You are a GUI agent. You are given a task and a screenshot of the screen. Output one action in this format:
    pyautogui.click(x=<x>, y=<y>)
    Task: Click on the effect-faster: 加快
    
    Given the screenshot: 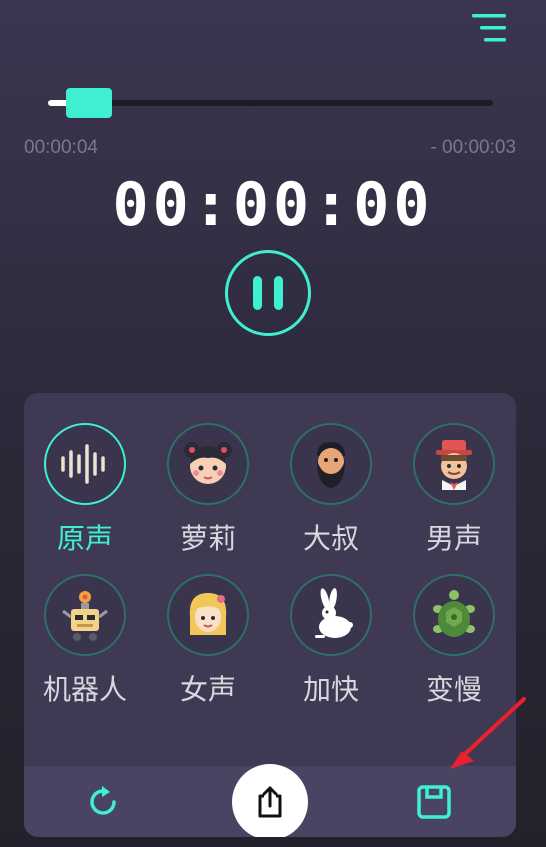 What is the action you would take?
    pyautogui.click(x=331, y=641)
    